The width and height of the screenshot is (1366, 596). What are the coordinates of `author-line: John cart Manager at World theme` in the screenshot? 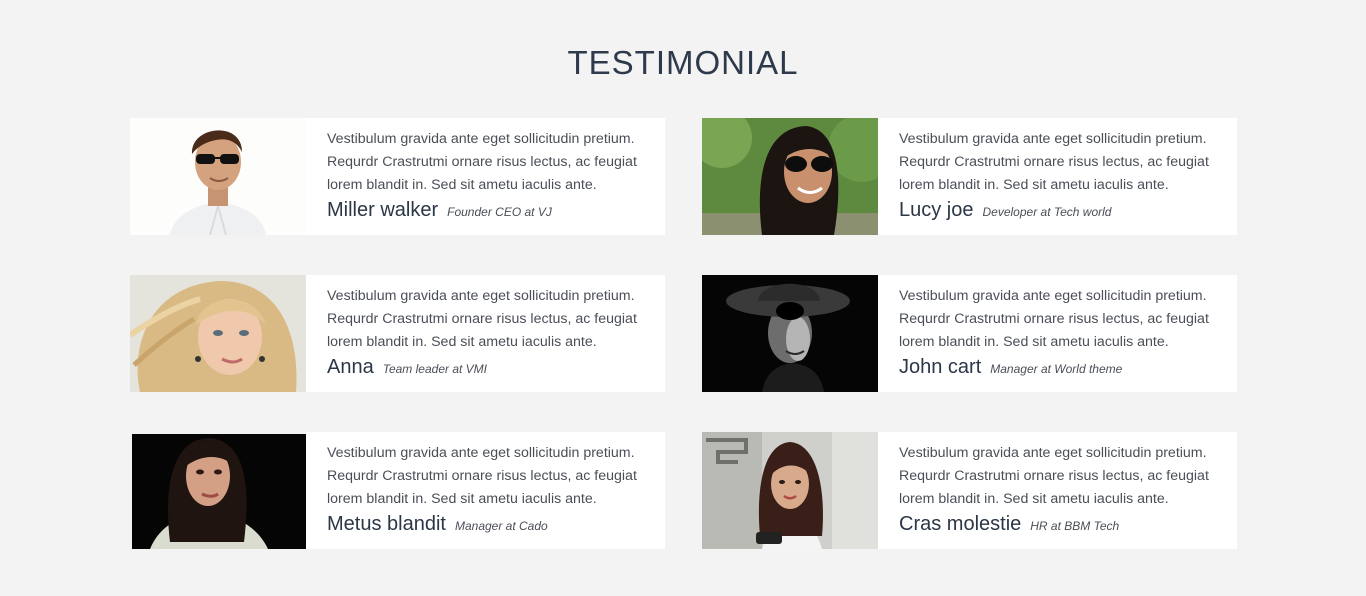 It's located at (1060, 367).